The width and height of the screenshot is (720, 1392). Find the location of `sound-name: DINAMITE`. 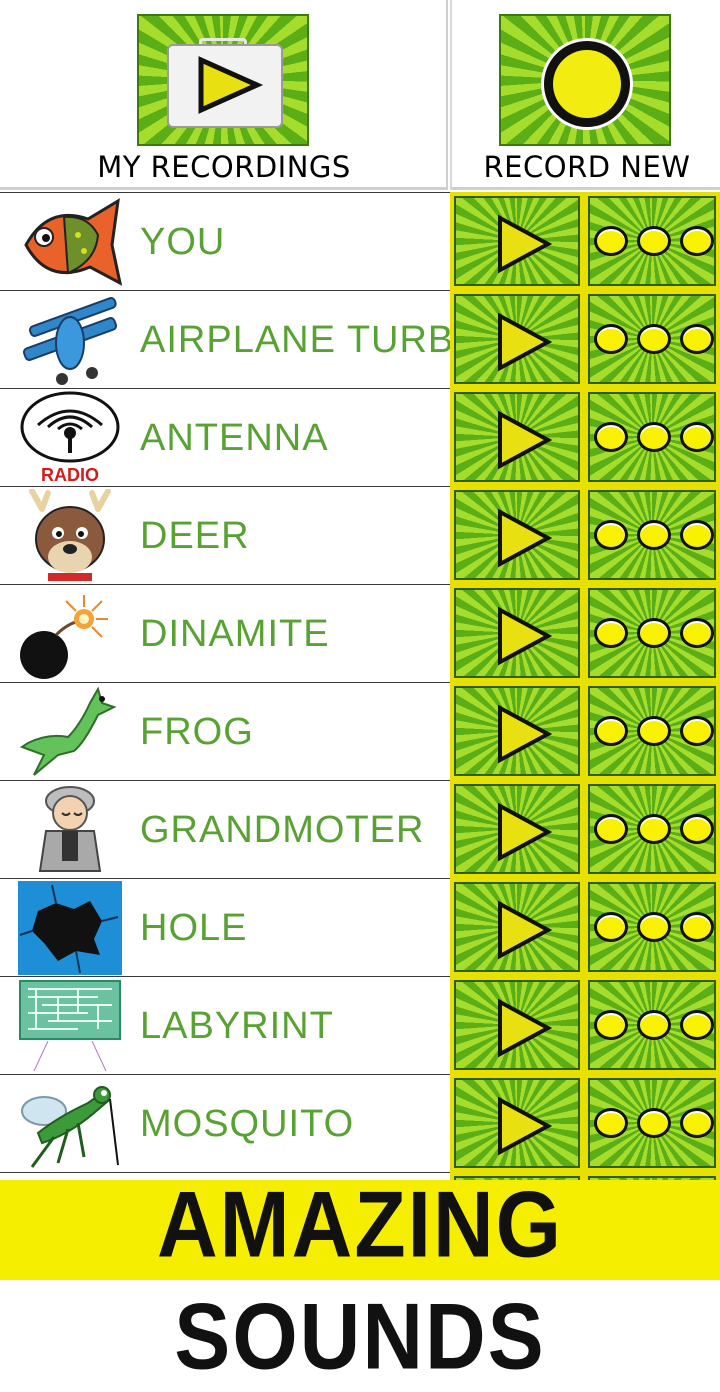

sound-name: DINAMITE is located at coordinates (235, 634).